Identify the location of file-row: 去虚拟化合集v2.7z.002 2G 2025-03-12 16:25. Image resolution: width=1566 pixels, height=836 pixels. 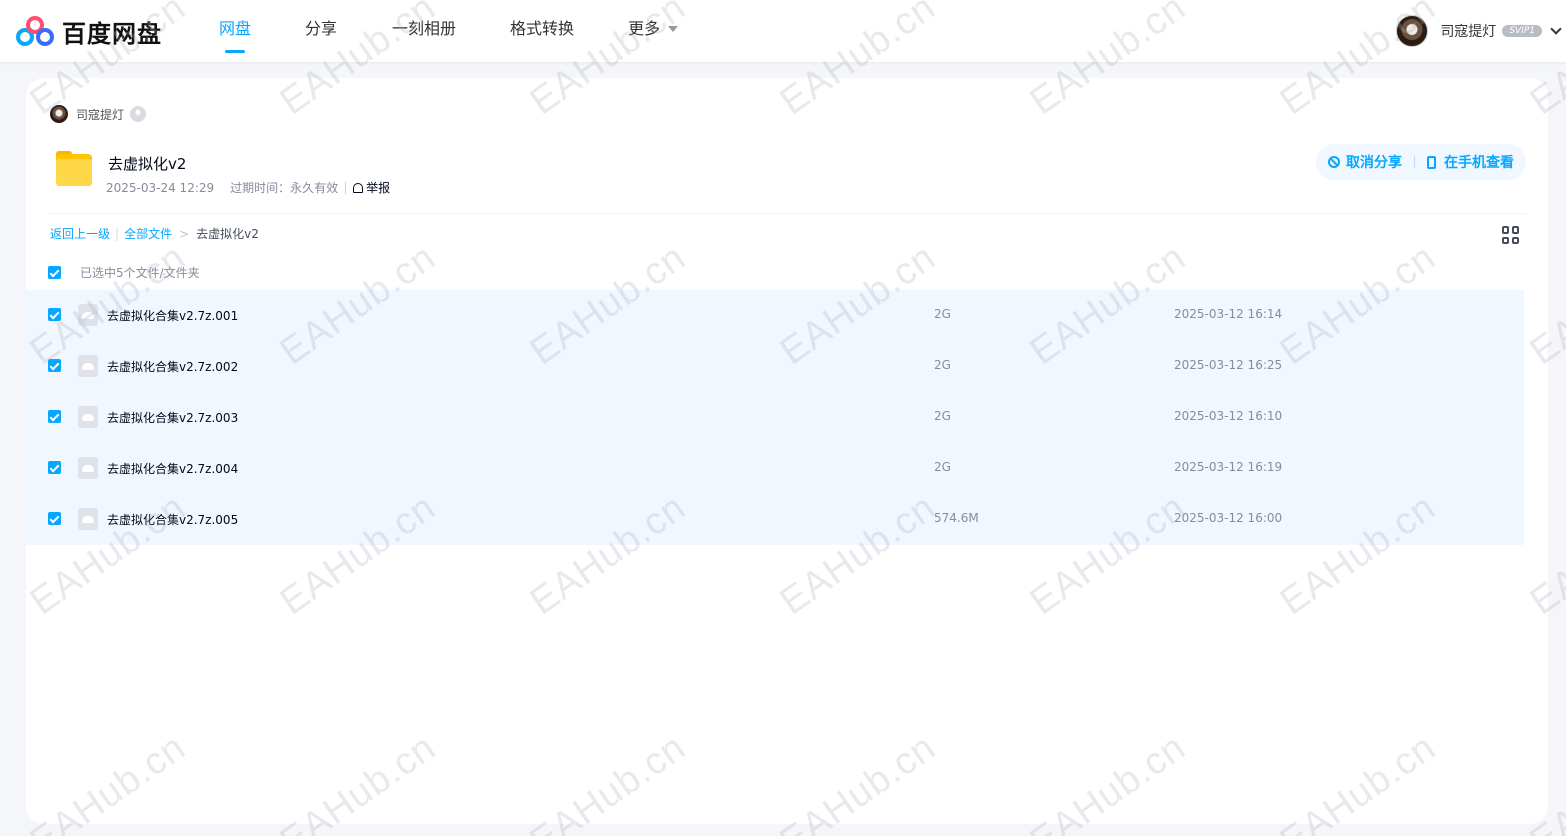
(775, 366).